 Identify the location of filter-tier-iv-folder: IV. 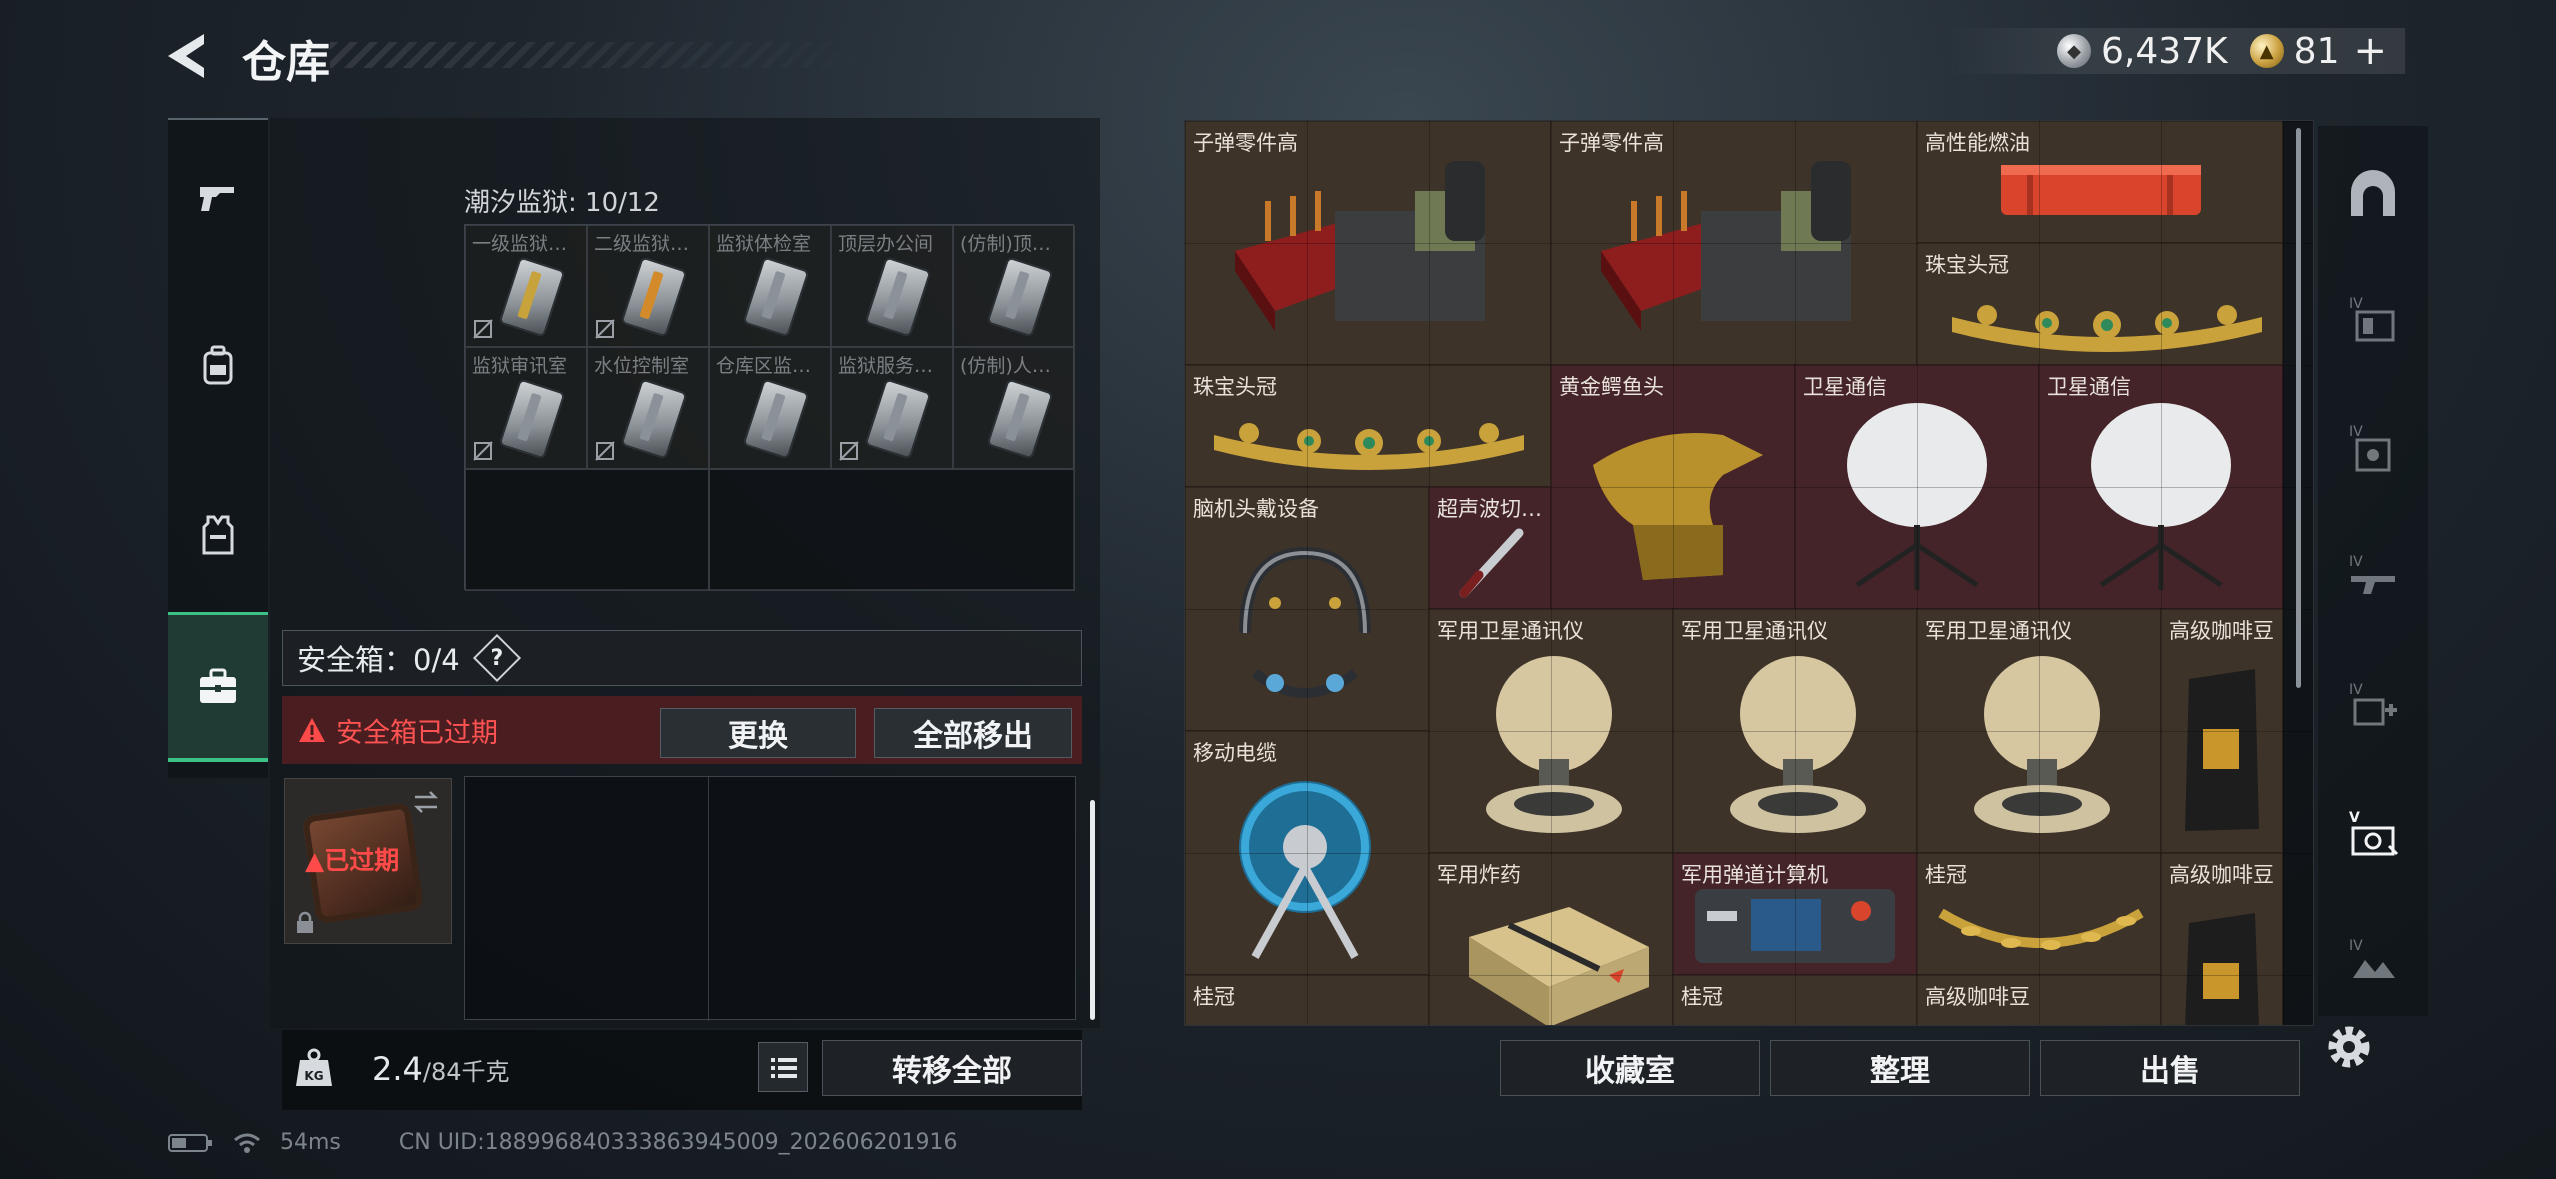
(2373, 320).